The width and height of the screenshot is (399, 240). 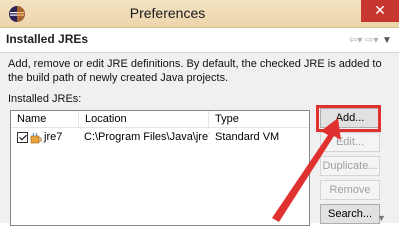 What do you see at coordinates (259, 119) in the screenshot?
I see `column-header-type: Type` at bounding box center [259, 119].